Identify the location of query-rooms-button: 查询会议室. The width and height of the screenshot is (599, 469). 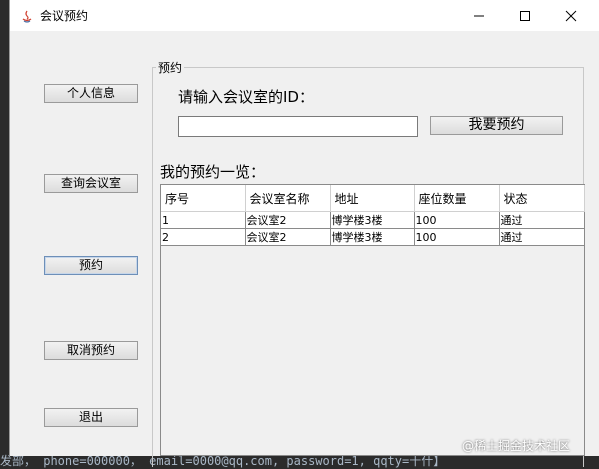
(91, 183).